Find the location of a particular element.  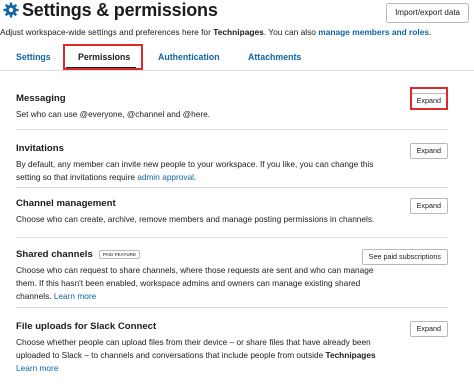

admin-approval-link: admin approval is located at coordinates (165, 177).